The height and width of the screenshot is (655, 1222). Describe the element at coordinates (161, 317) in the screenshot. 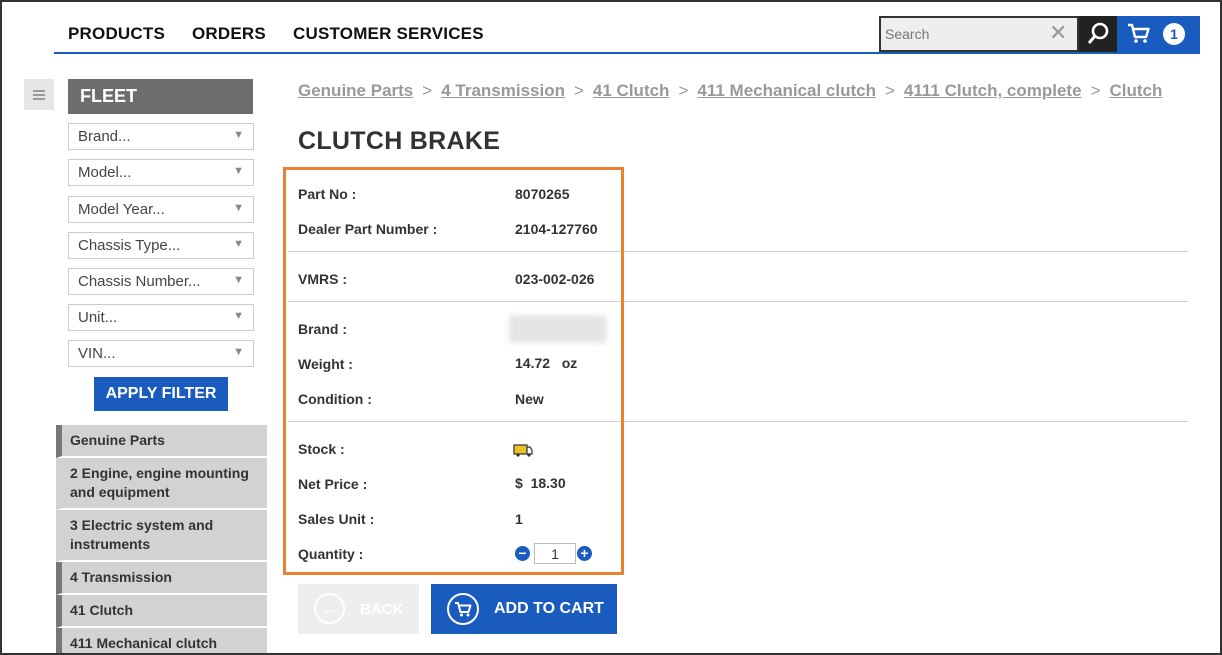

I see `unit-filter-select: Unit... ▼` at that location.